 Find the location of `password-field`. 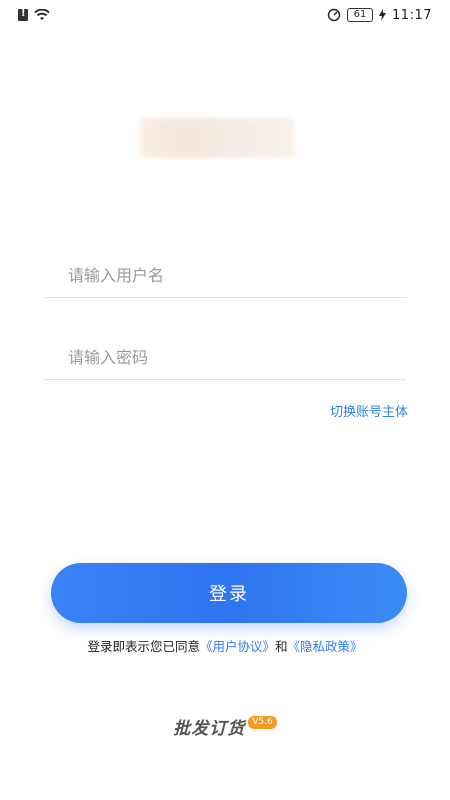

password-field is located at coordinates (225, 355).